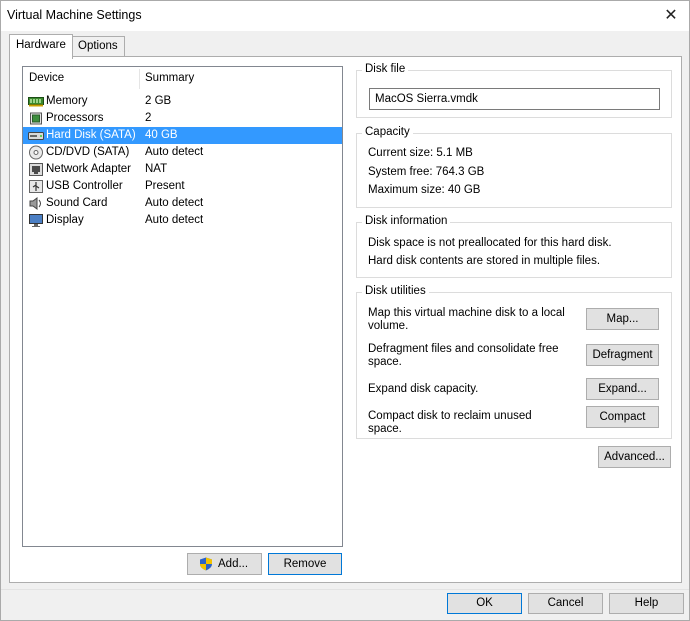 The width and height of the screenshot is (690, 621). I want to click on close-icon: ✕, so click(671, 15).